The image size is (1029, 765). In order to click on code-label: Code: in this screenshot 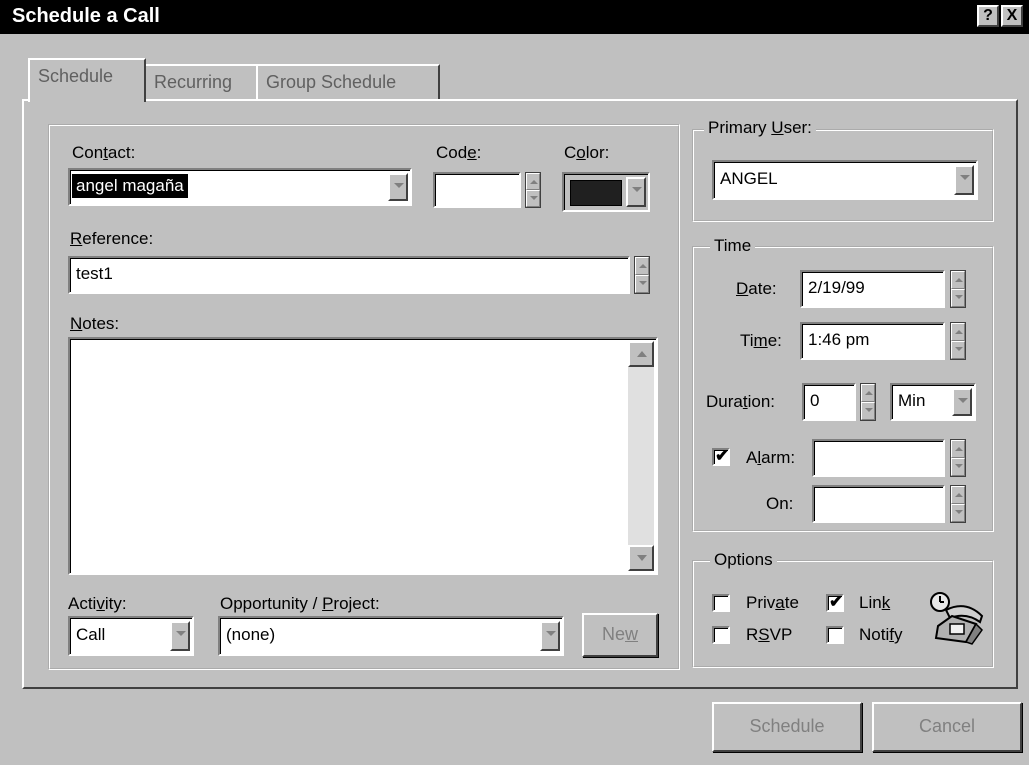, I will do `click(459, 152)`.